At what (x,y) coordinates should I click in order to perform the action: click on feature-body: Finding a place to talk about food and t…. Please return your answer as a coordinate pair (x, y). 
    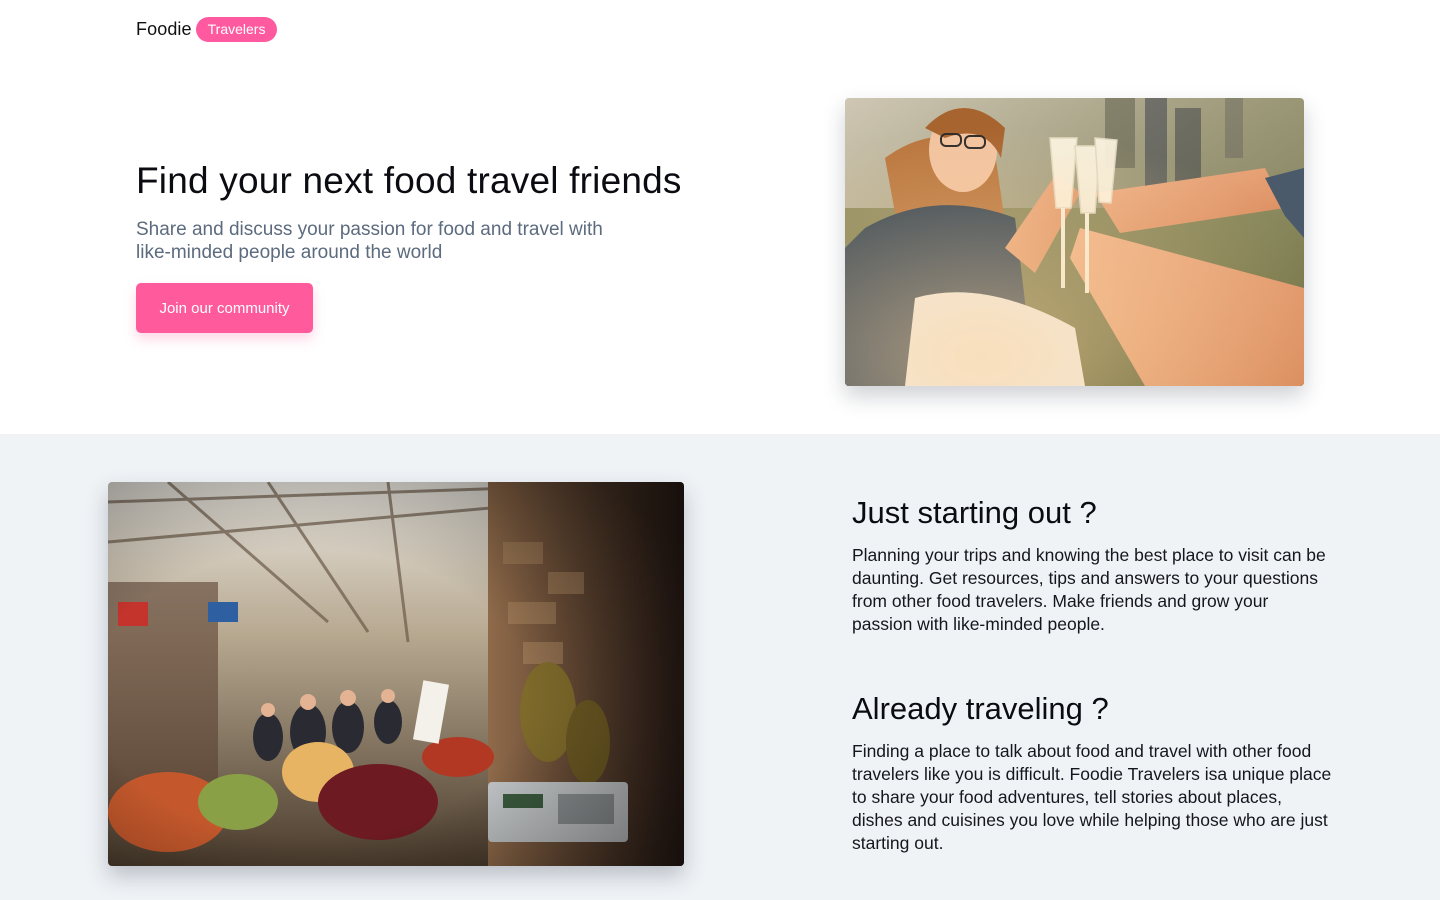
    Looking at the image, I should click on (1092, 797).